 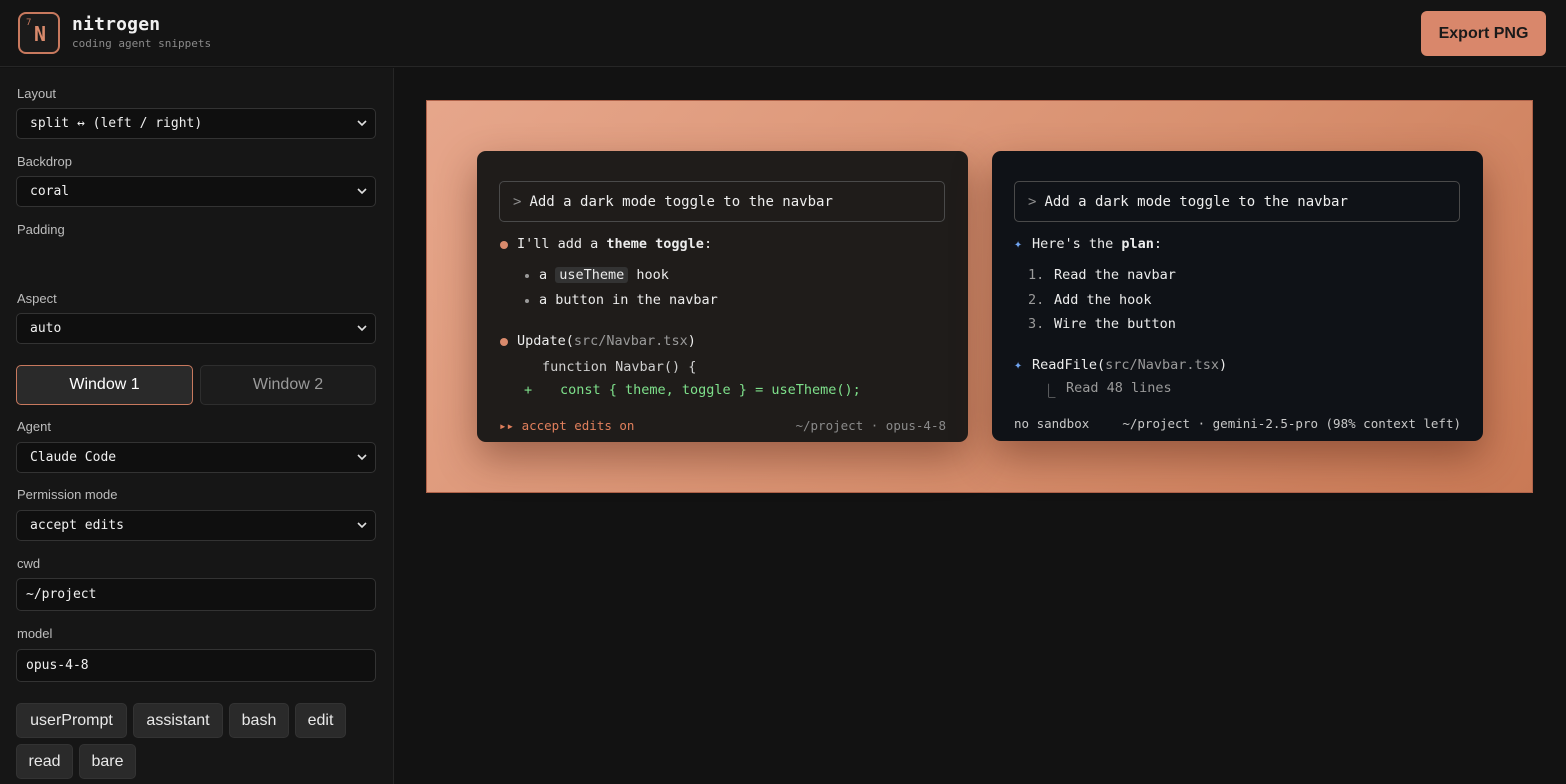 What do you see at coordinates (710, 390) in the screenshot?
I see `diff-added-line: const { theme, toggle } = useTheme();` at bounding box center [710, 390].